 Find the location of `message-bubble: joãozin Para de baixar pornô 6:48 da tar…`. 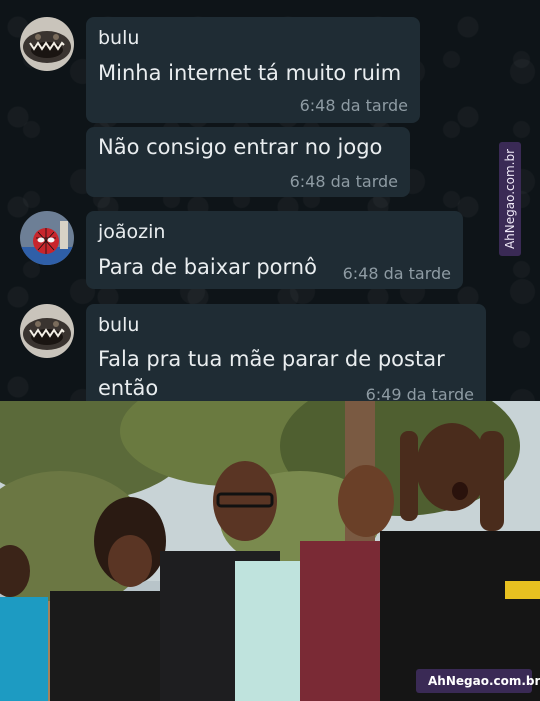

message-bubble: joãozin Para de baixar pornô 6:48 da tar… is located at coordinates (274, 250).